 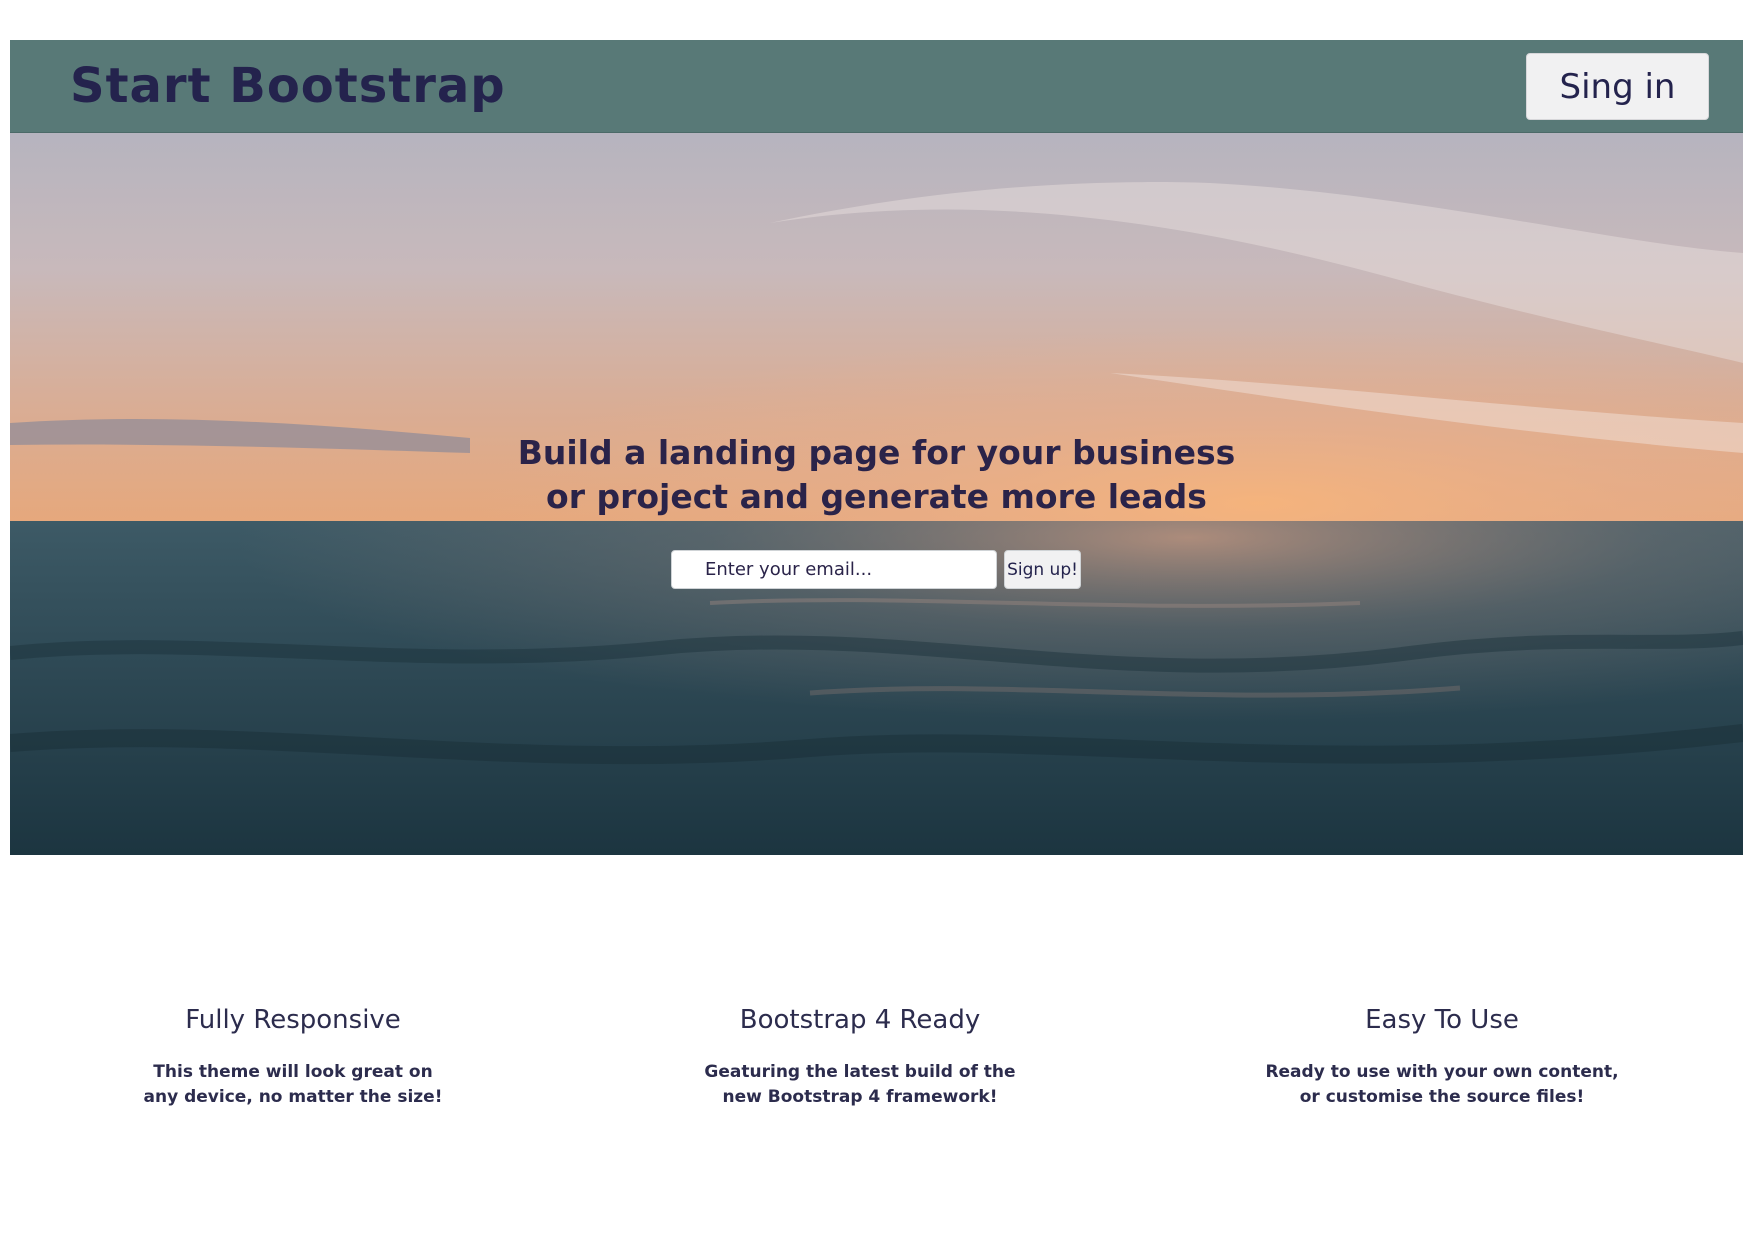 What do you see at coordinates (860, 1020) in the screenshot?
I see `feature-title: Bootstrap 4 Ready` at bounding box center [860, 1020].